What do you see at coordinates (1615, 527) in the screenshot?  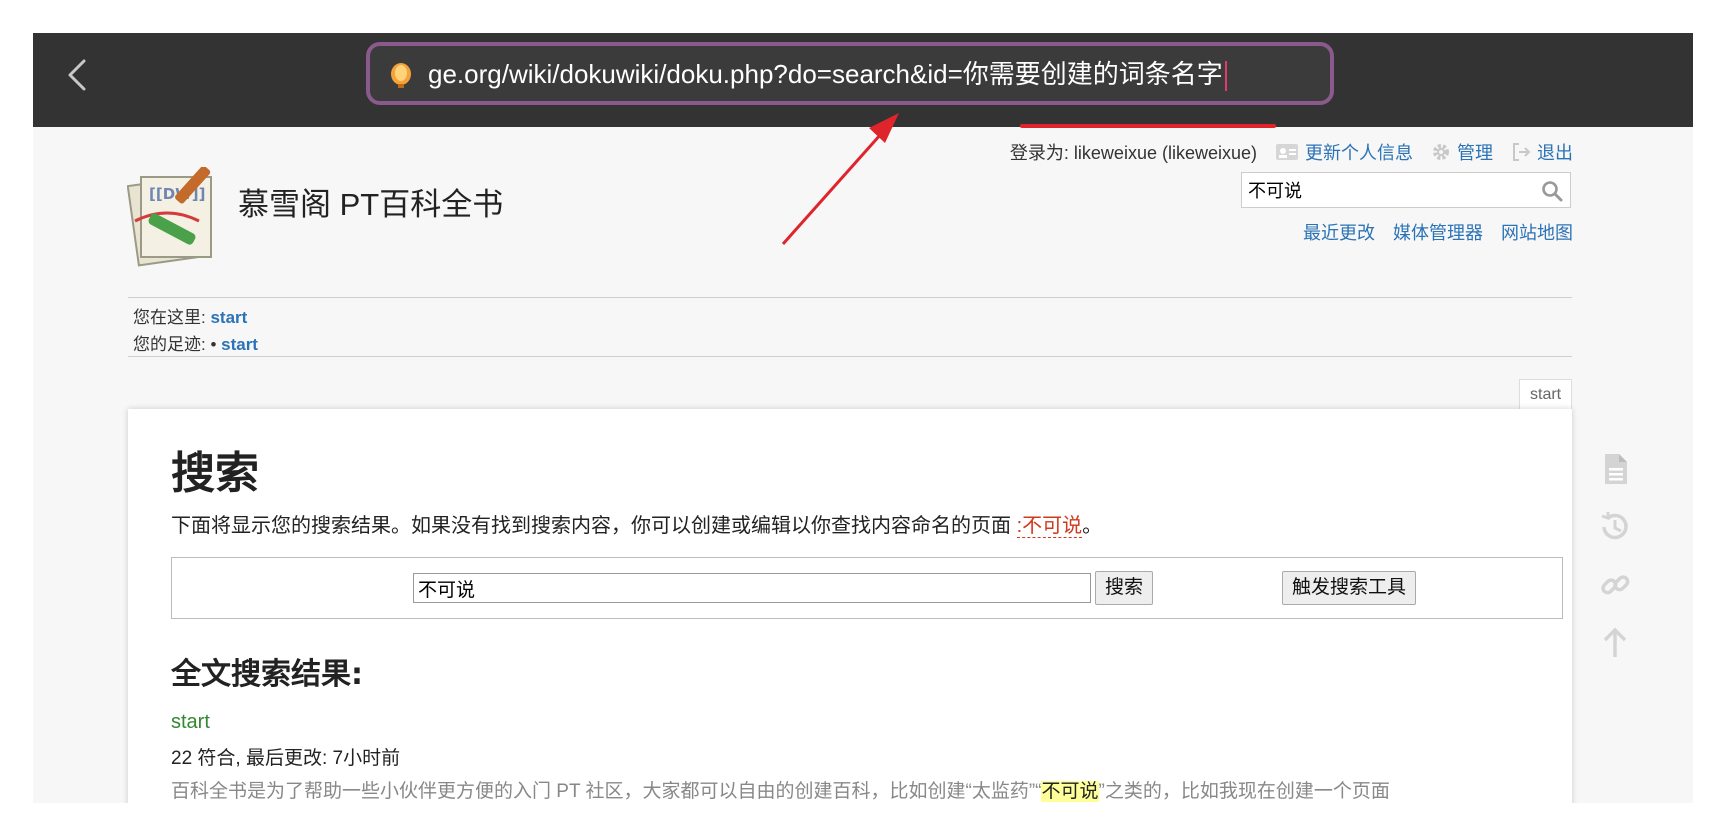 I see `history-icon` at bounding box center [1615, 527].